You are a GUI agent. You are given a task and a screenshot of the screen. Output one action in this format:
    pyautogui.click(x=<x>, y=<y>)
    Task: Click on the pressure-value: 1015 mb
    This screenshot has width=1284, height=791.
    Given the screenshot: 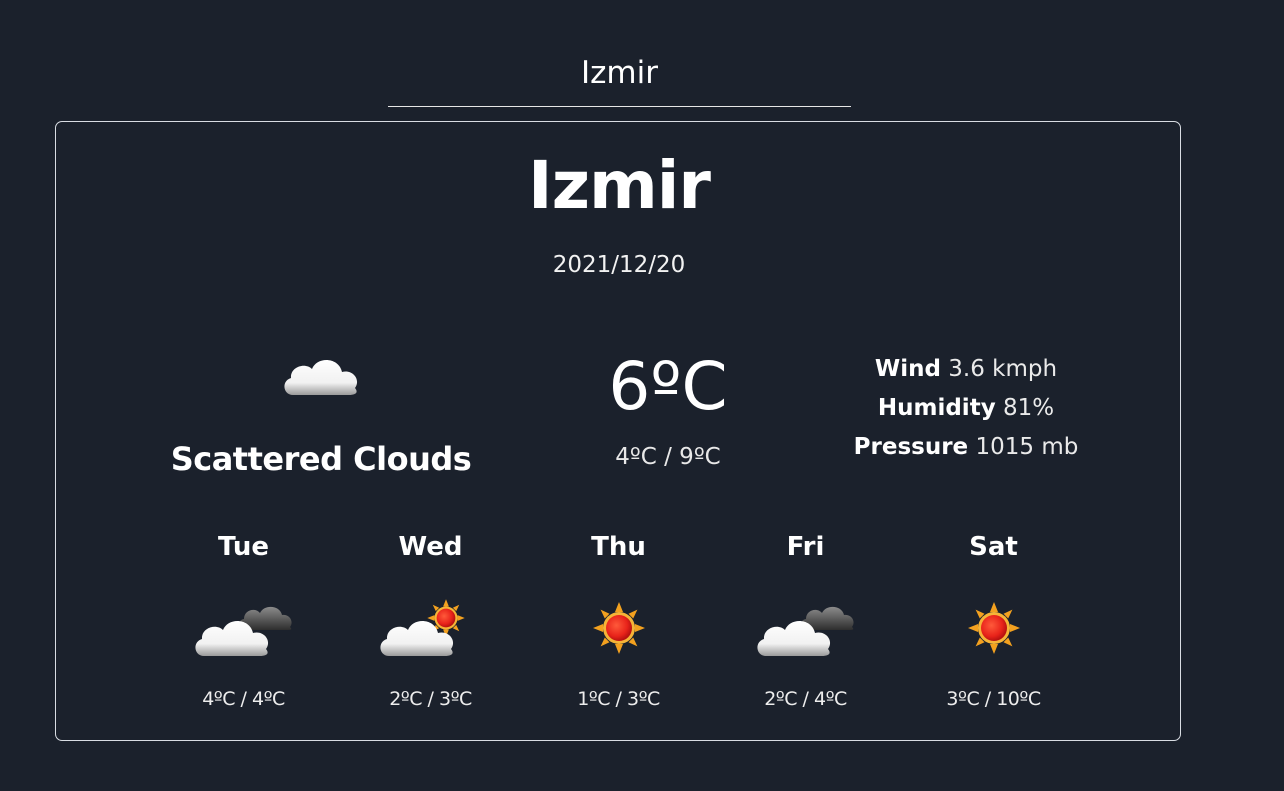 What is the action you would take?
    pyautogui.click(x=1027, y=447)
    